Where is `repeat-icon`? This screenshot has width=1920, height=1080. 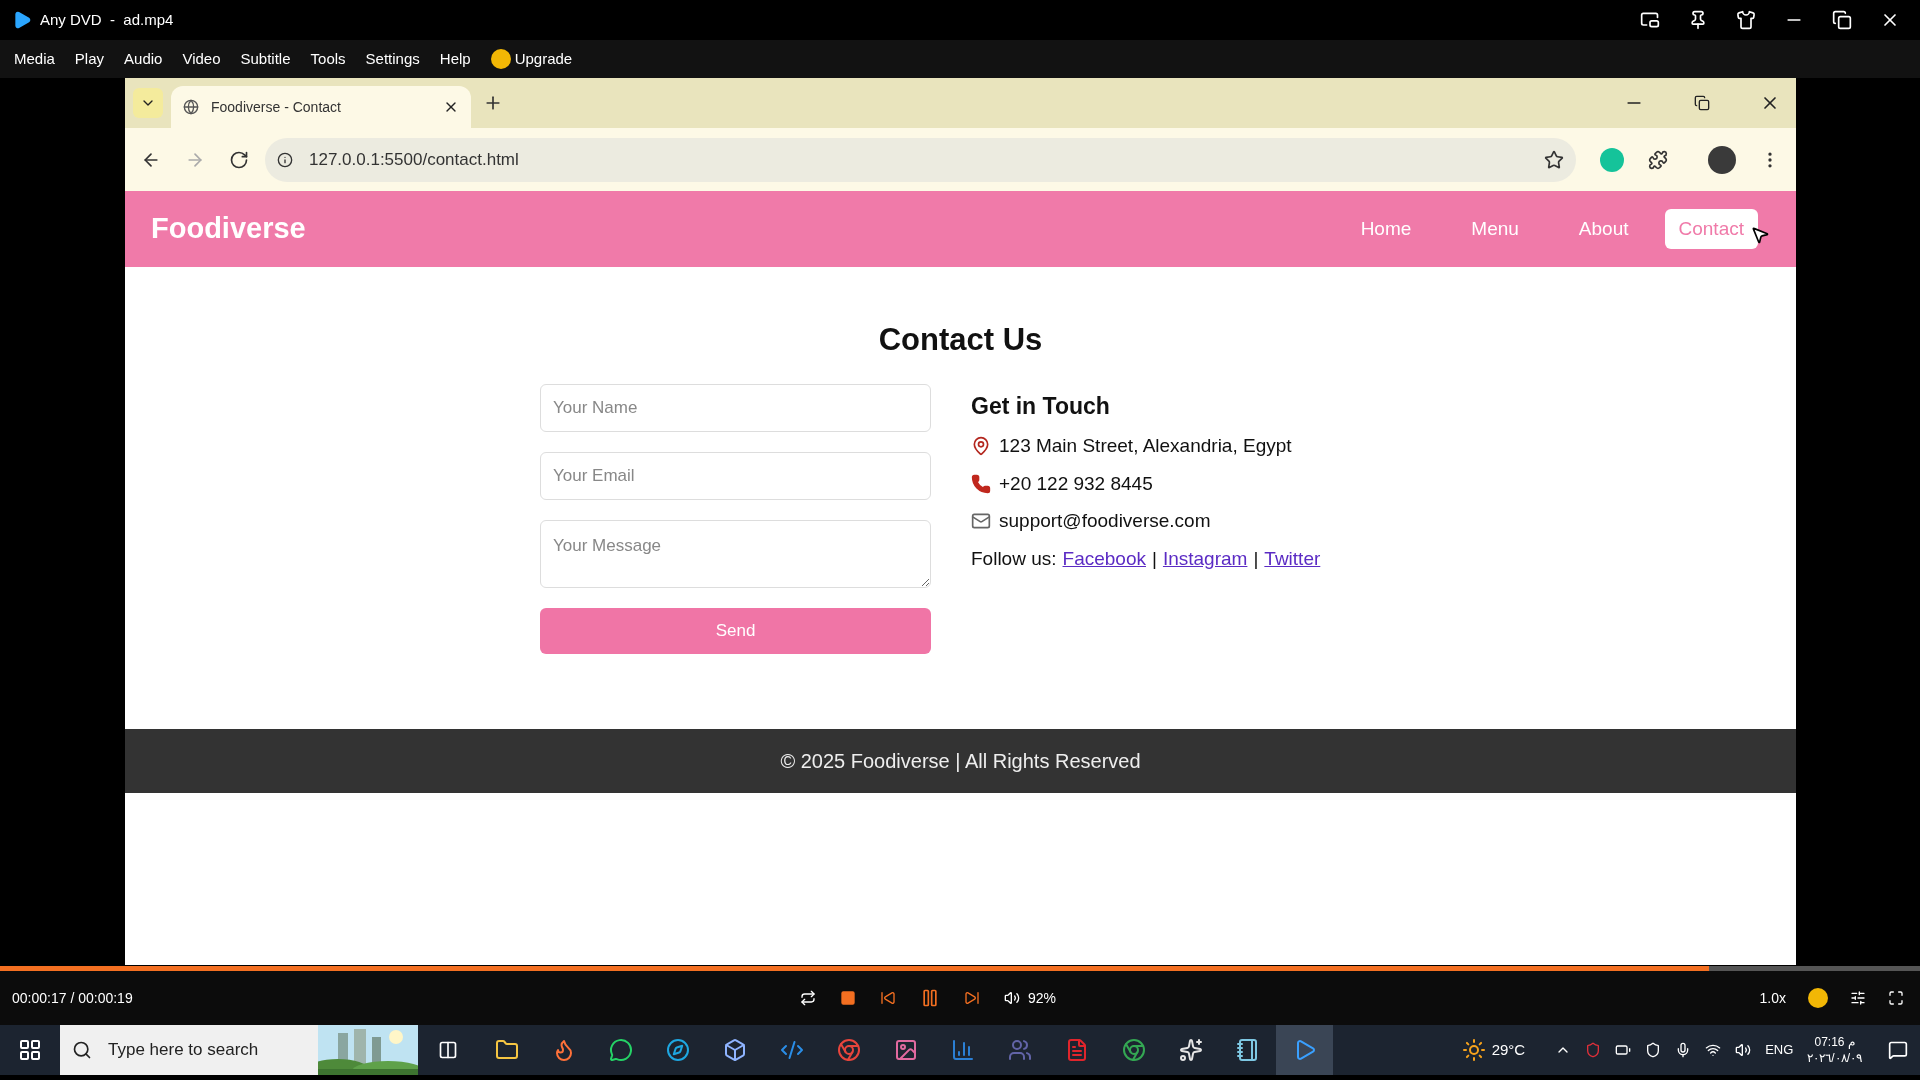
repeat-icon is located at coordinates (808, 998).